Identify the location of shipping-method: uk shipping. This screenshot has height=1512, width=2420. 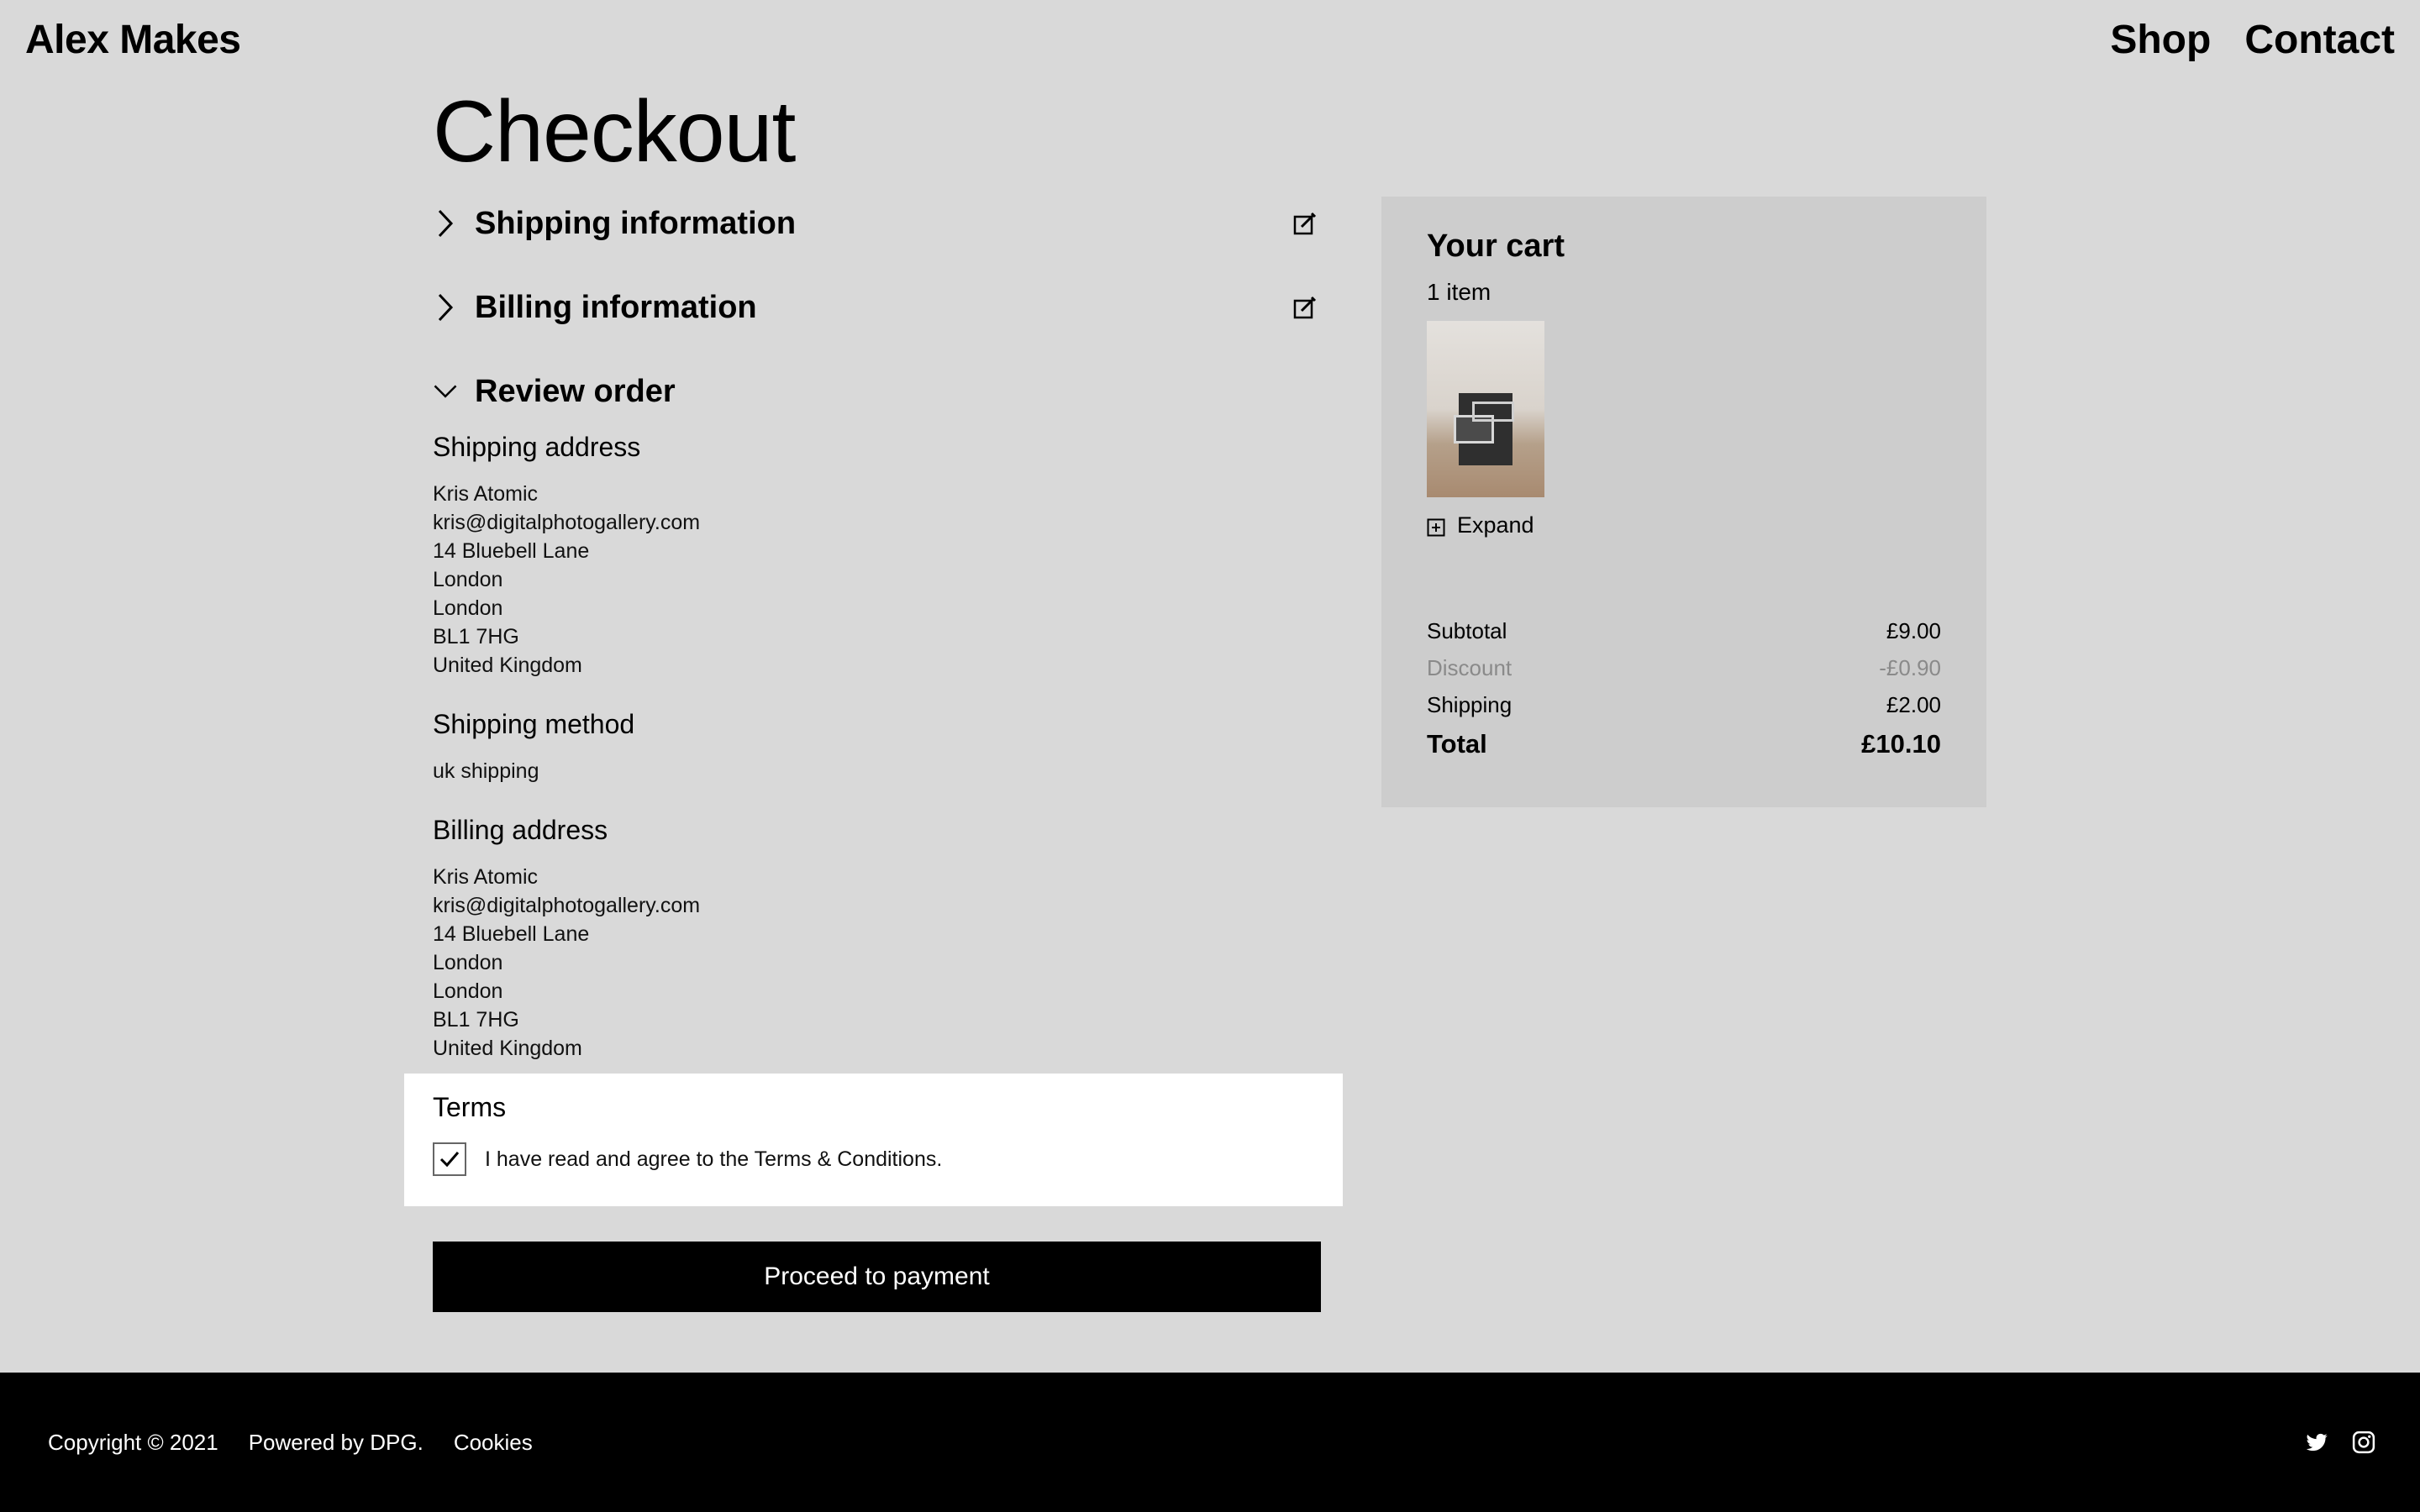
(486, 771).